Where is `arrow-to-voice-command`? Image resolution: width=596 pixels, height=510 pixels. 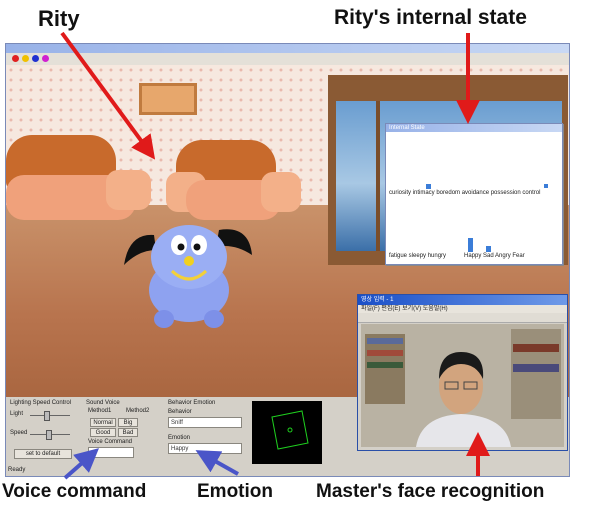
arrow-to-voice-command is located at coordinates (81, 464).